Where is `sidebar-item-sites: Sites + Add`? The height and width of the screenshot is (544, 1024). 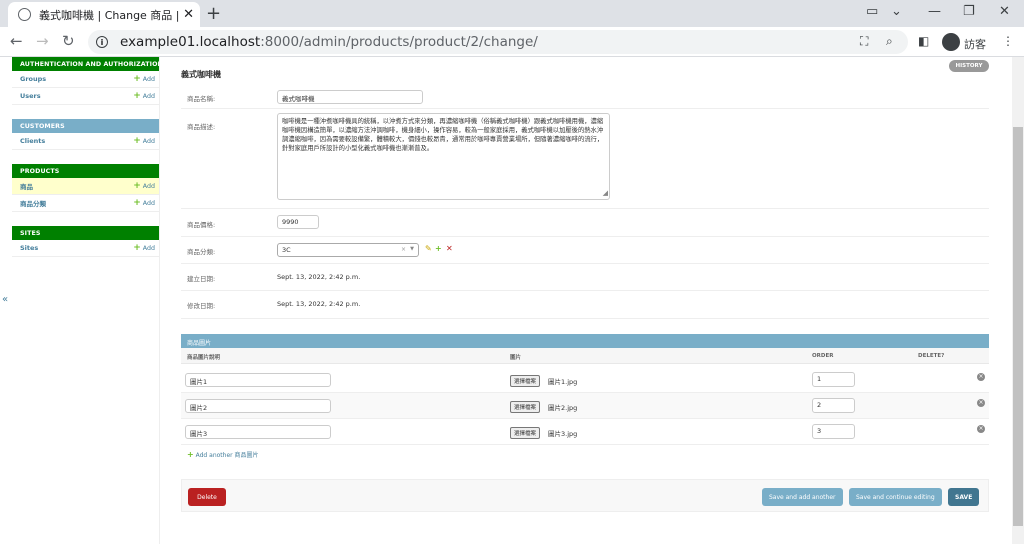
sidebar-item-sites: Sites + Add is located at coordinates (85, 248).